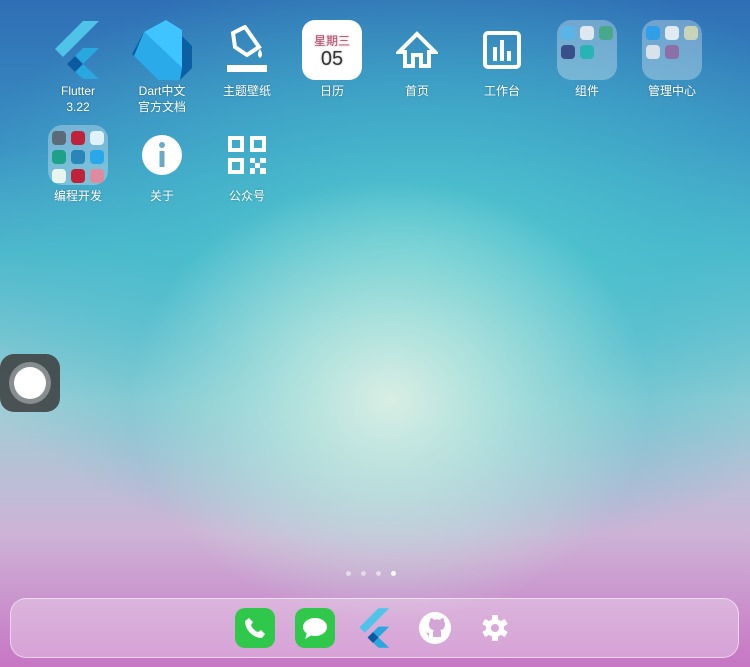  I want to click on dock, so click(374, 628).